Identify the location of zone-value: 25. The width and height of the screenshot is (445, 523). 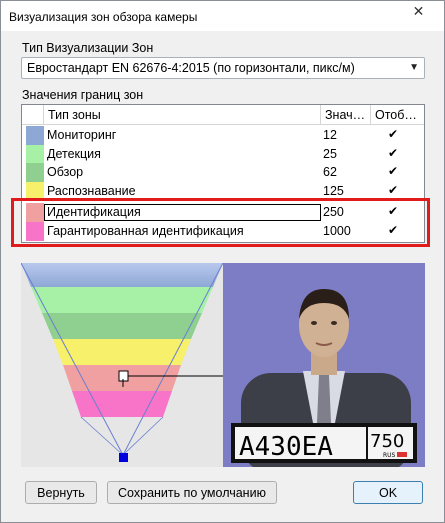
(330, 154).